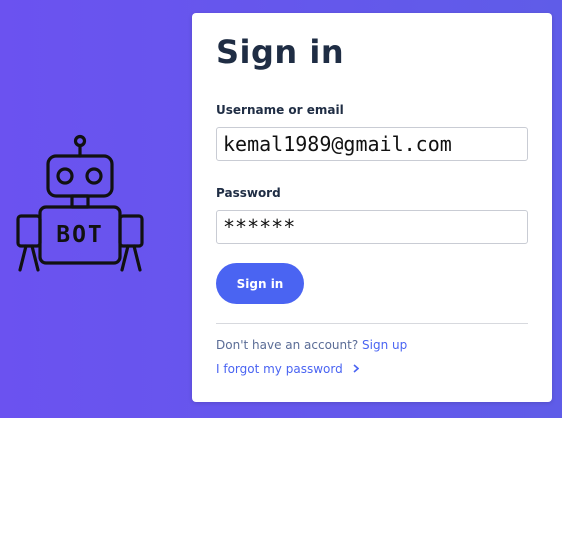  Describe the element at coordinates (372, 144) in the screenshot. I see `username-input` at that location.